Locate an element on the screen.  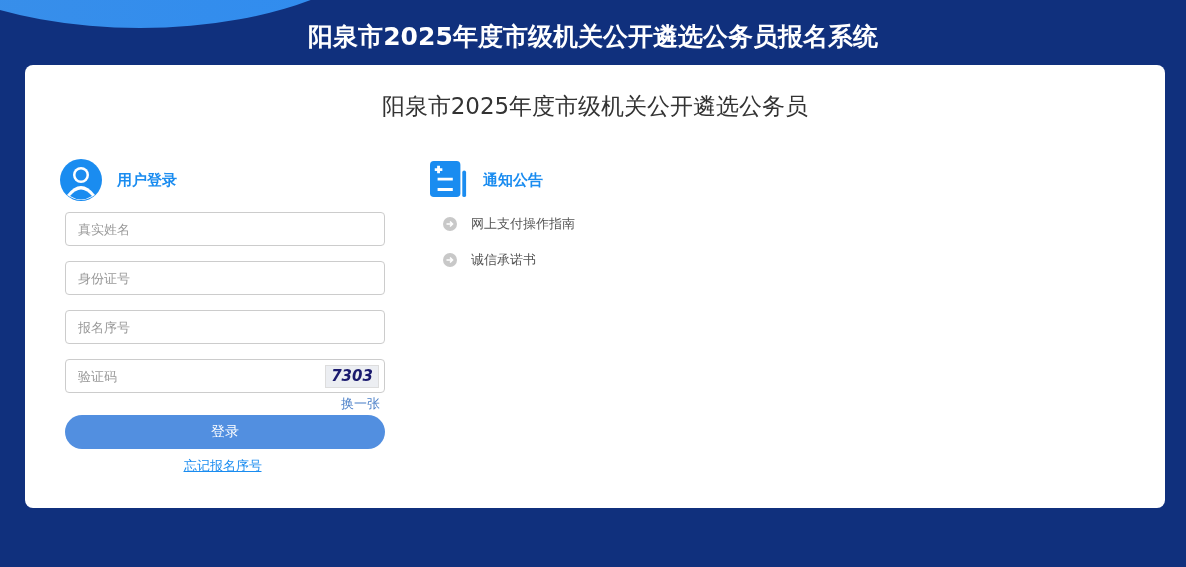
input-field: 真实姓名 is located at coordinates (225, 229).